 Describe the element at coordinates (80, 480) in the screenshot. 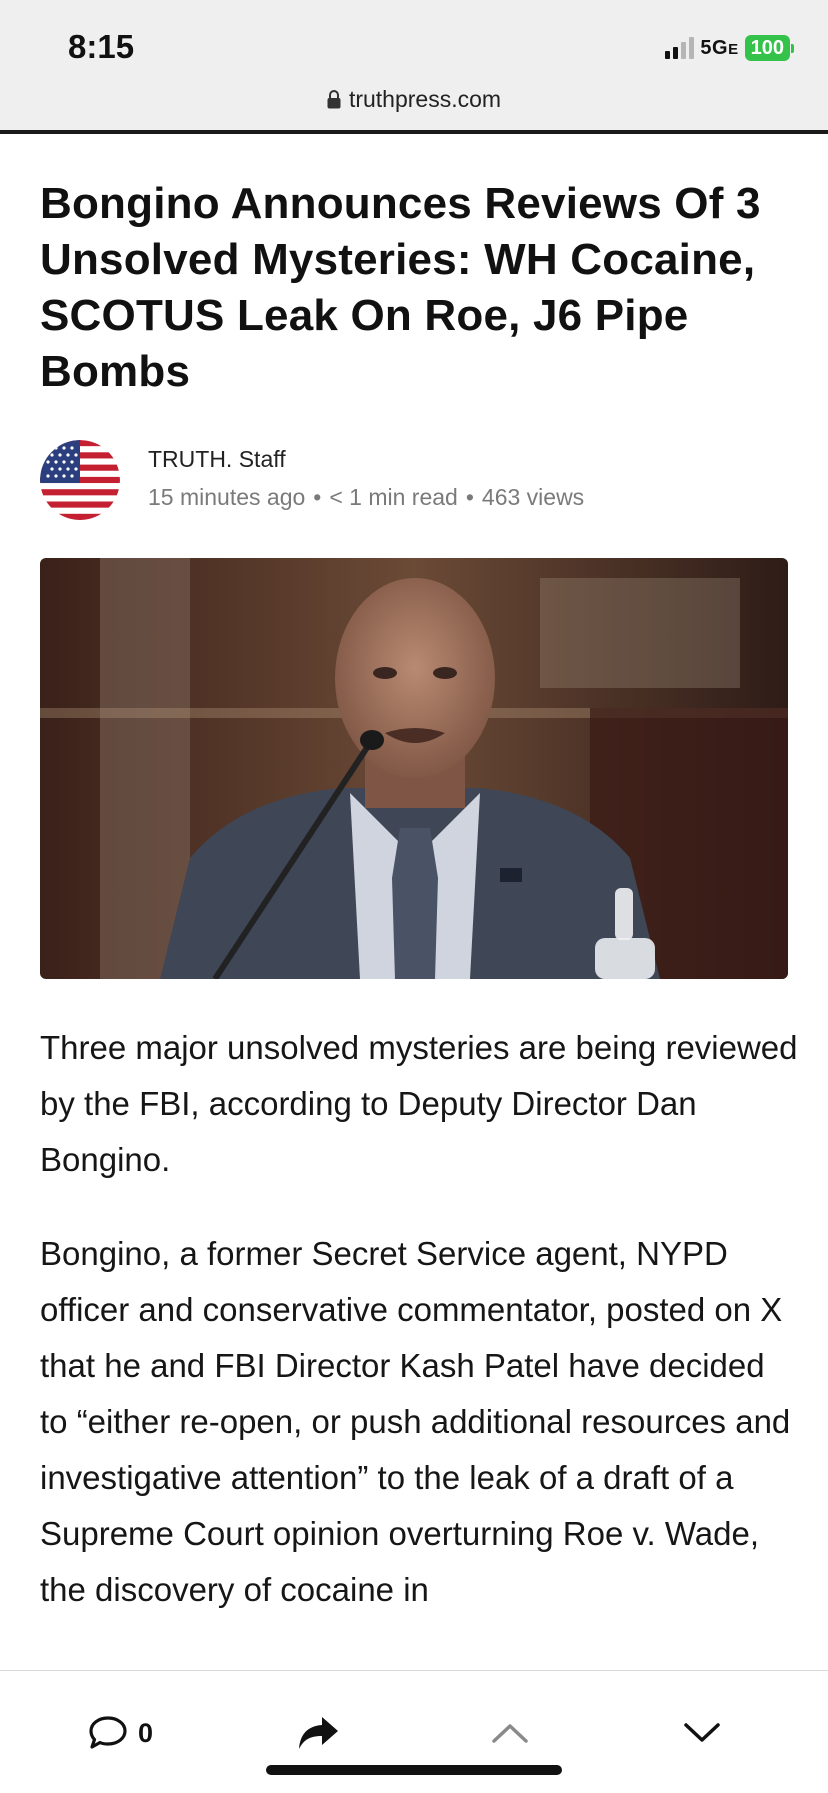

I see `author-avatar` at that location.